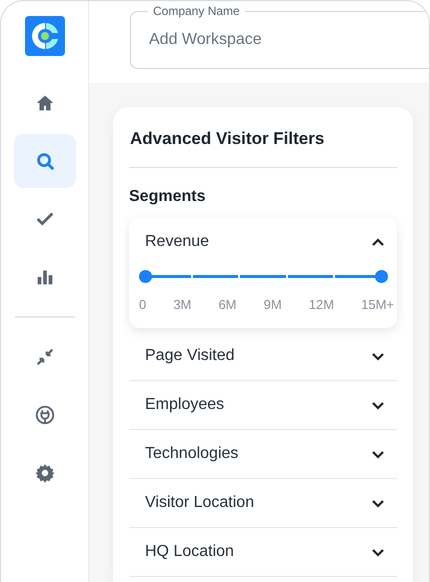 The height and width of the screenshot is (582, 430). Describe the element at coordinates (263, 454) in the screenshot. I see `filter-toggle: Technologies` at that location.